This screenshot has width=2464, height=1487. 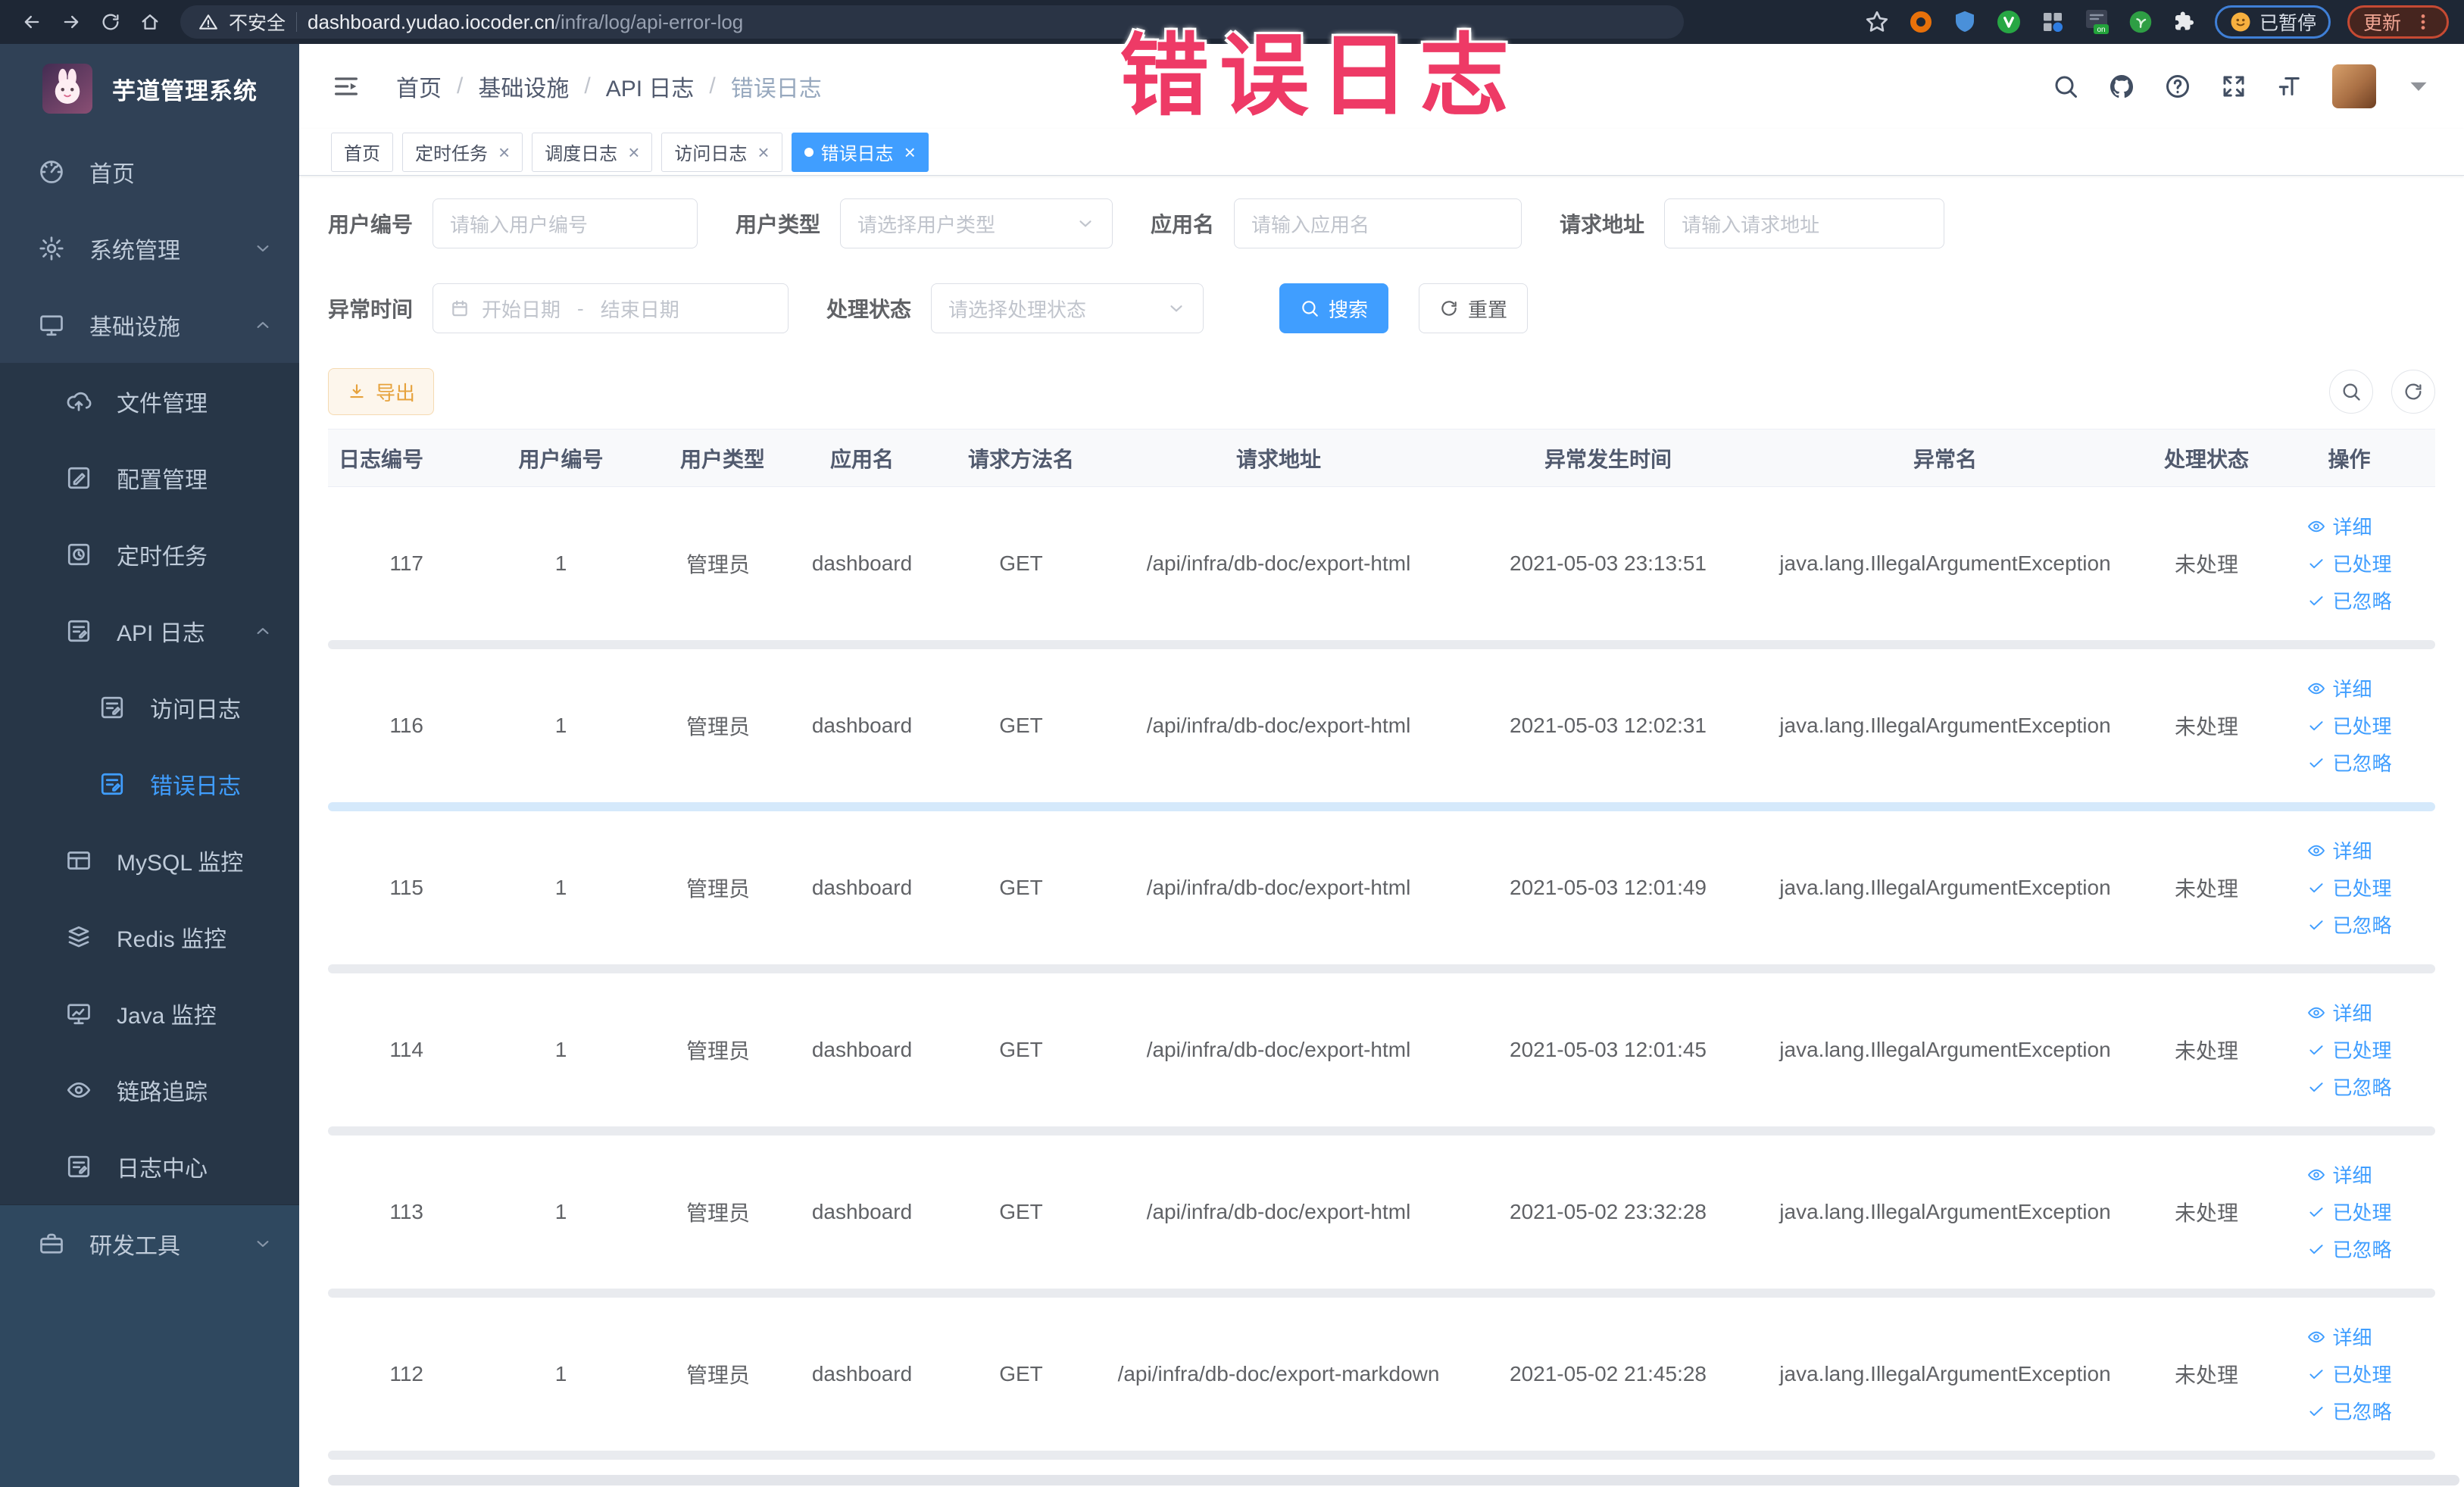 I want to click on user-type-cell: 管理员, so click(x=717, y=726).